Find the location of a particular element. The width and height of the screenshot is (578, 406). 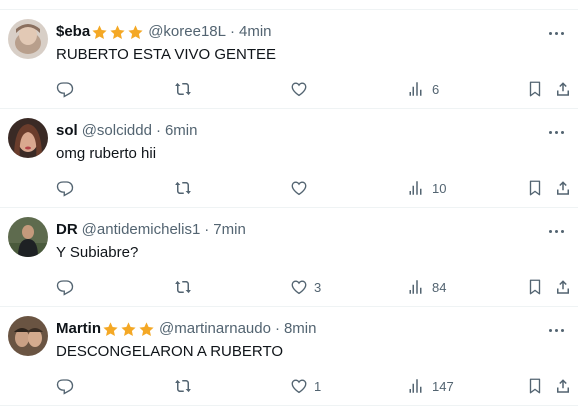

top-divider is located at coordinates (289, 5).